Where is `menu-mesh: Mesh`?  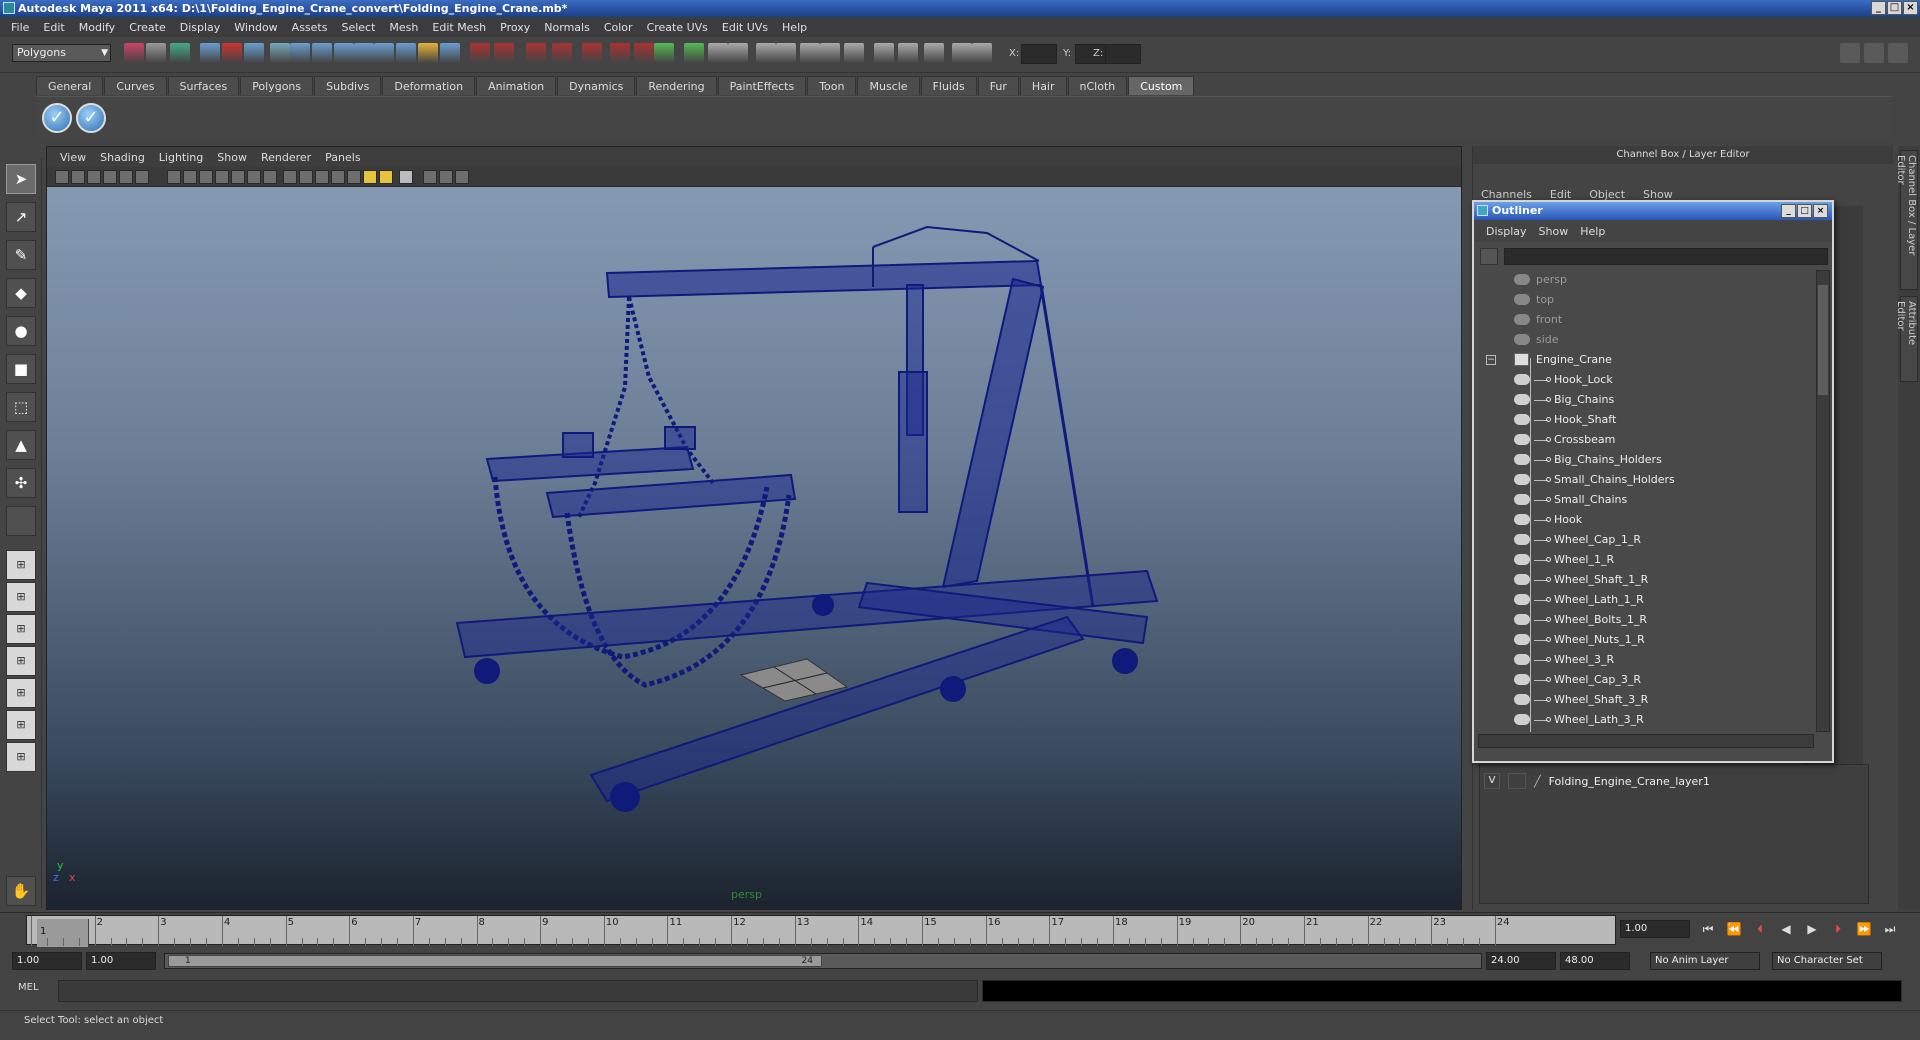
menu-mesh: Mesh is located at coordinates (403, 27).